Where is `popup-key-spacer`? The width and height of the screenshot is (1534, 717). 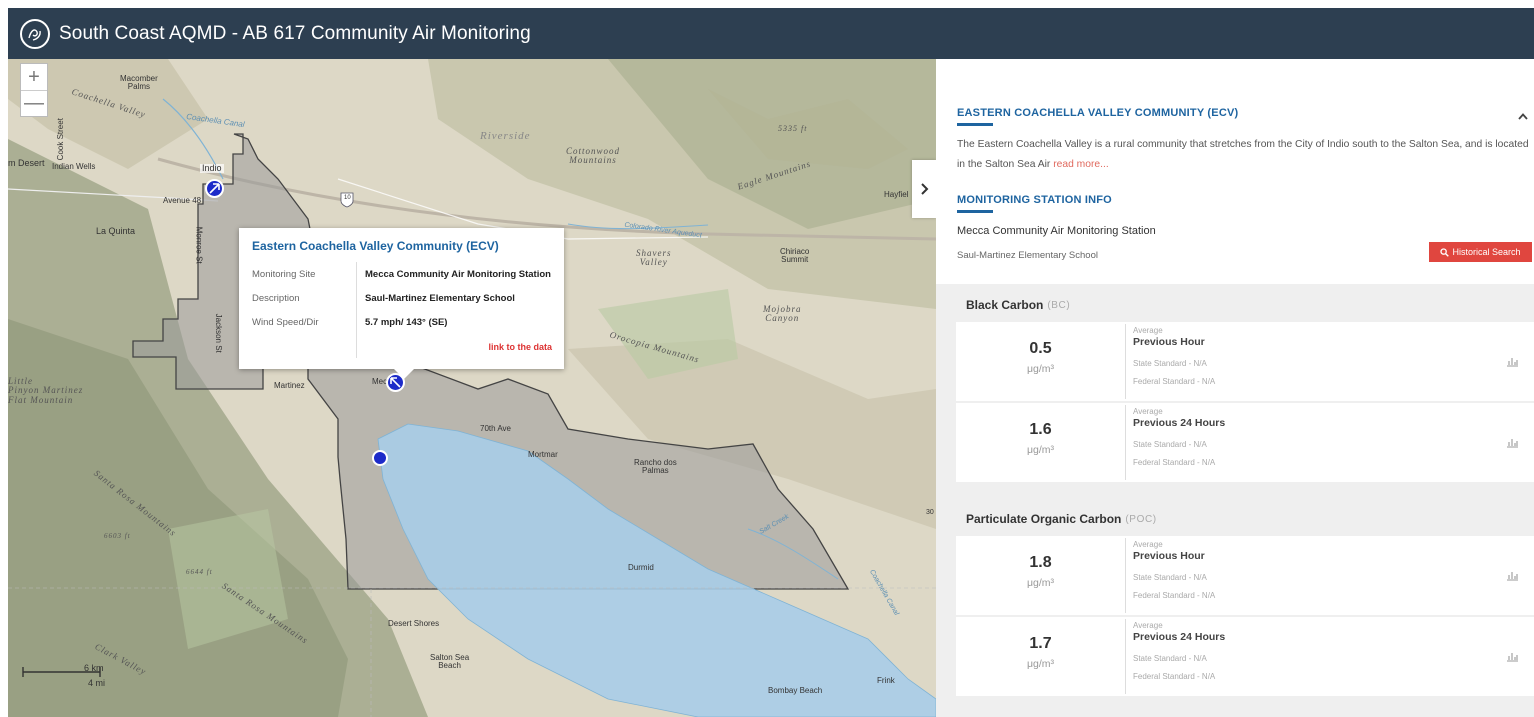
popup-key-spacer is located at coordinates (304, 346).